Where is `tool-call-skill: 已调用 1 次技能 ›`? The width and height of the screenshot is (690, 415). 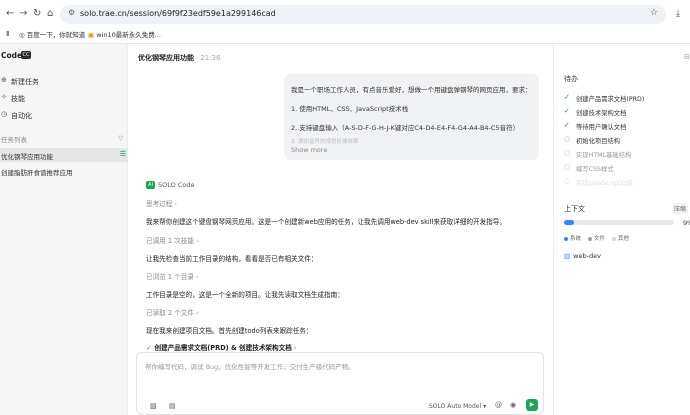
tool-call-skill: 已调用 1 次技能 › is located at coordinates (172, 240).